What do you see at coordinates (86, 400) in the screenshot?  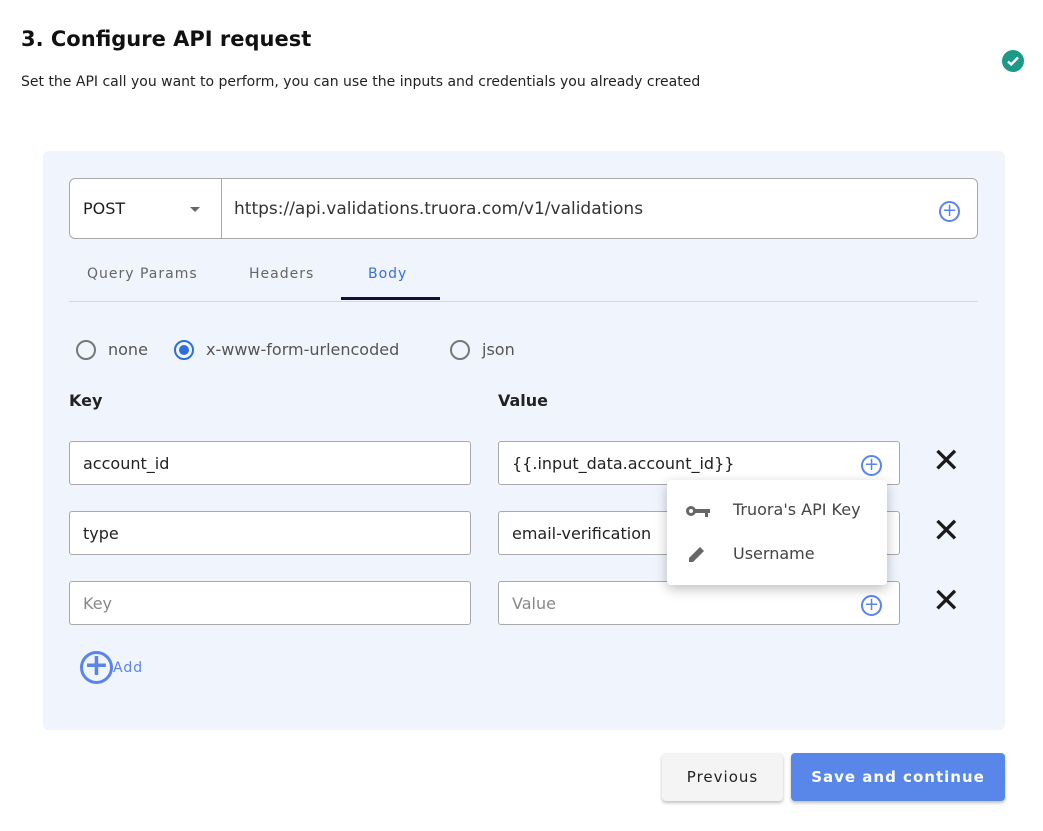 I see `key-column-header: Key` at bounding box center [86, 400].